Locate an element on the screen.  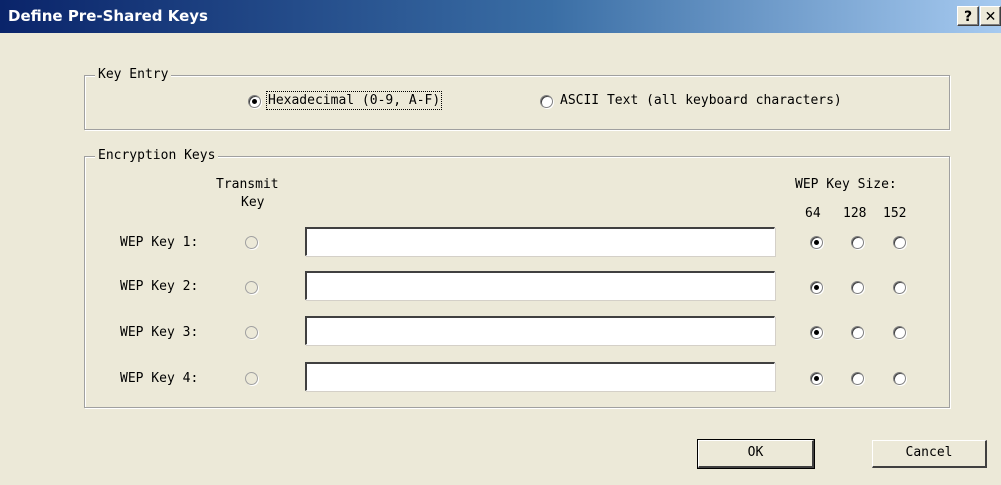
close-icon: ✕ is located at coordinates (990, 17).